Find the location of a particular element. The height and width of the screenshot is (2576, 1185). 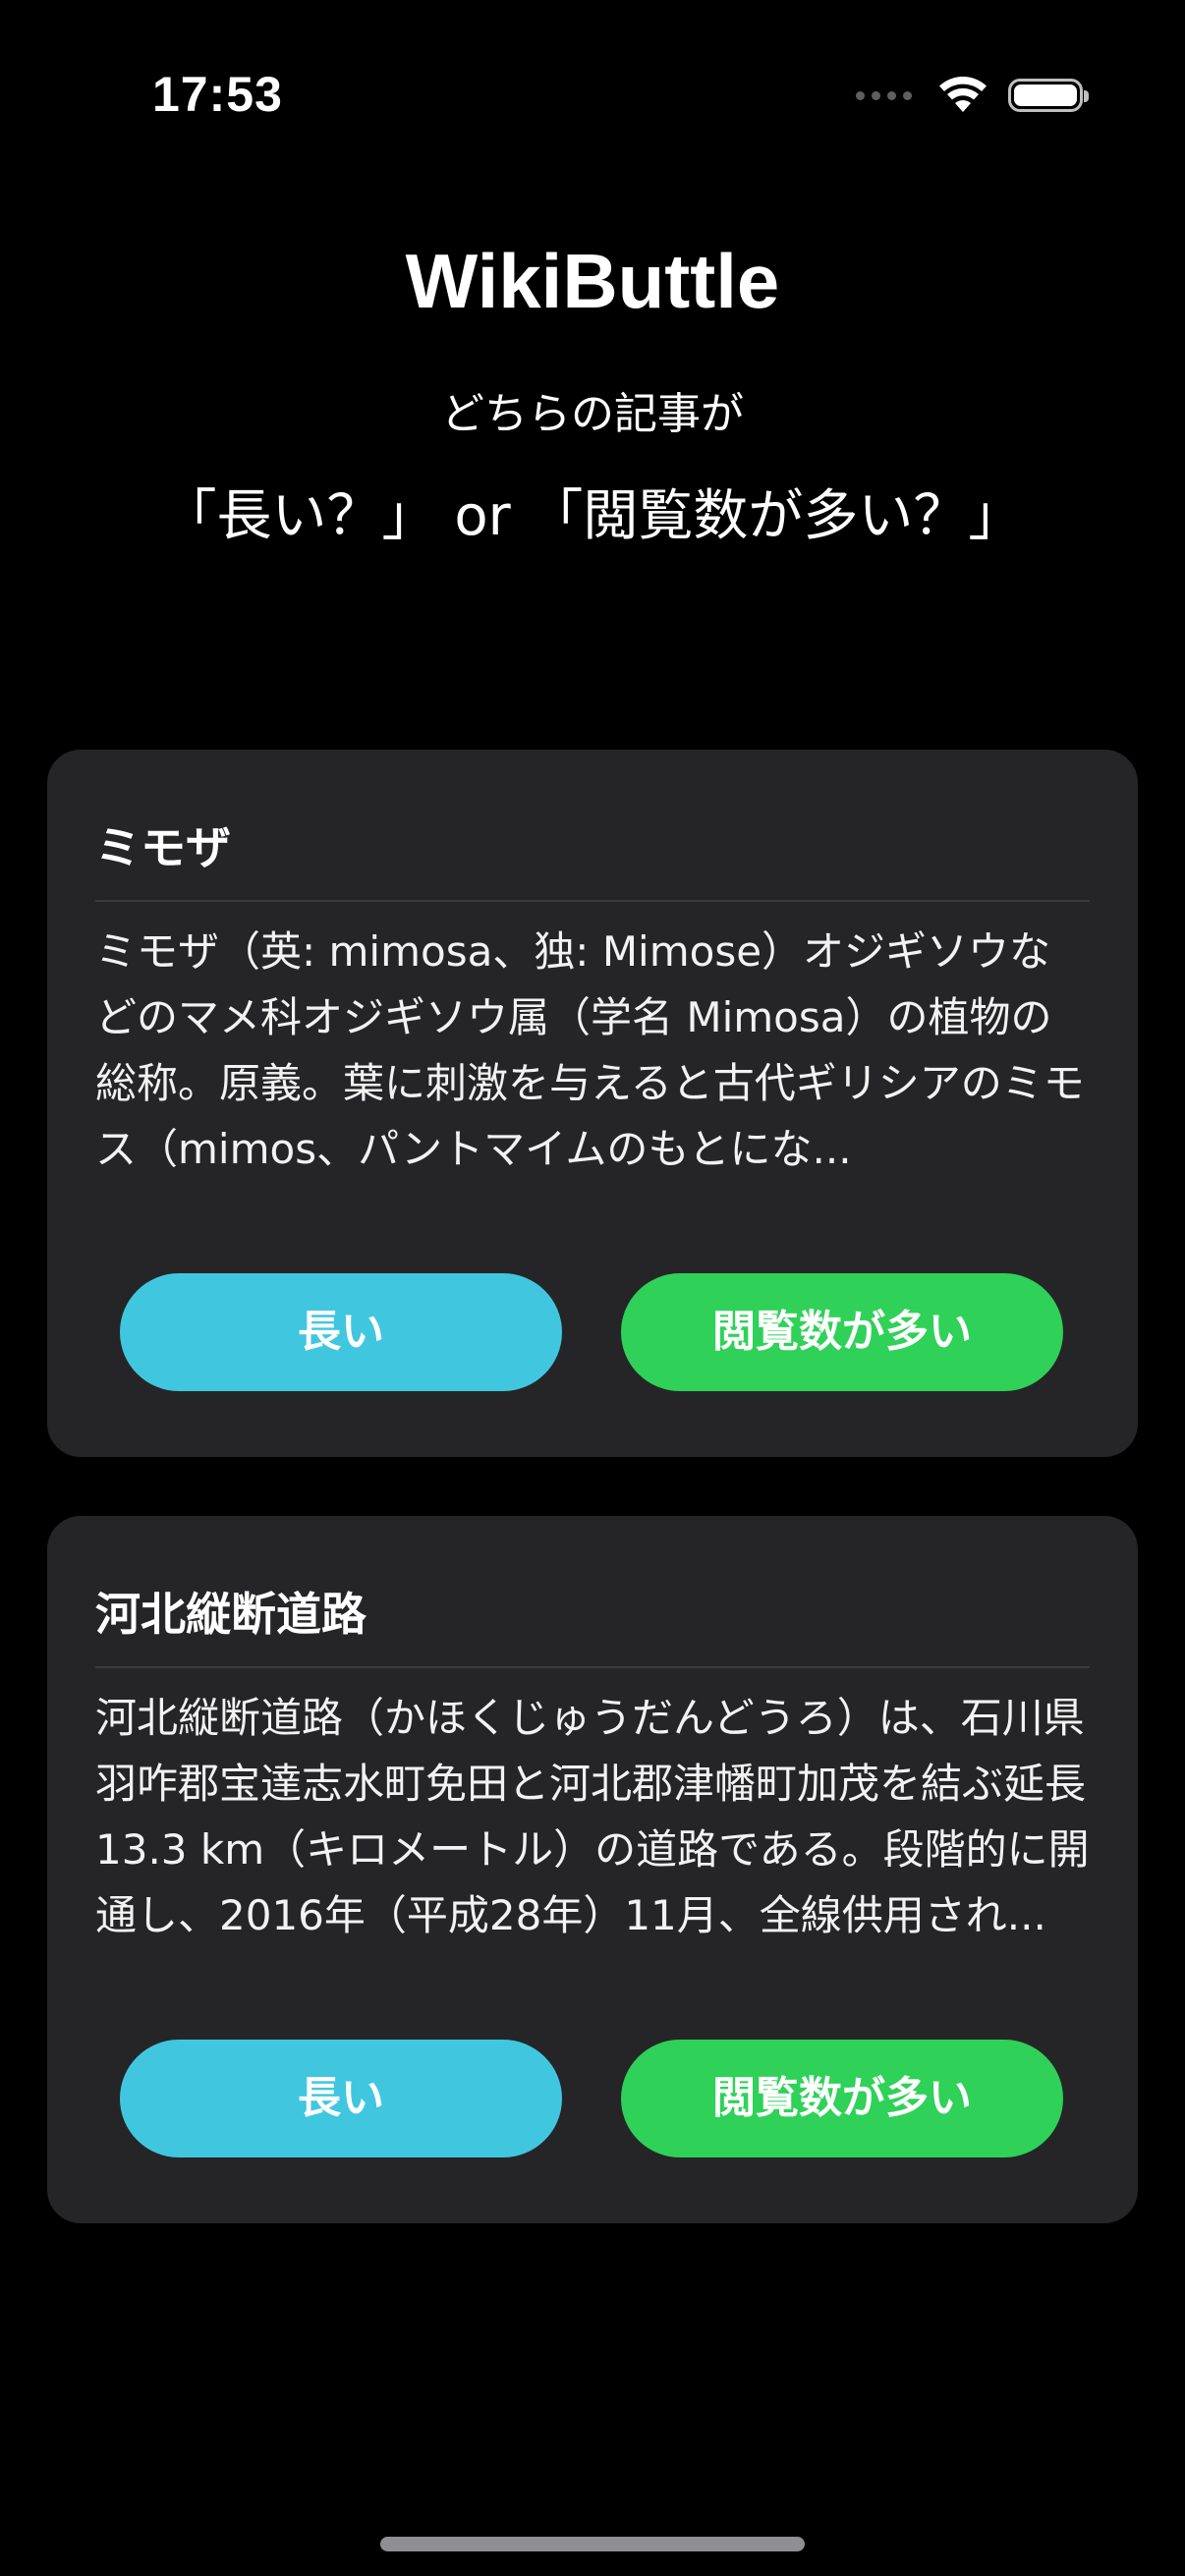

wifi-icon is located at coordinates (963, 94).